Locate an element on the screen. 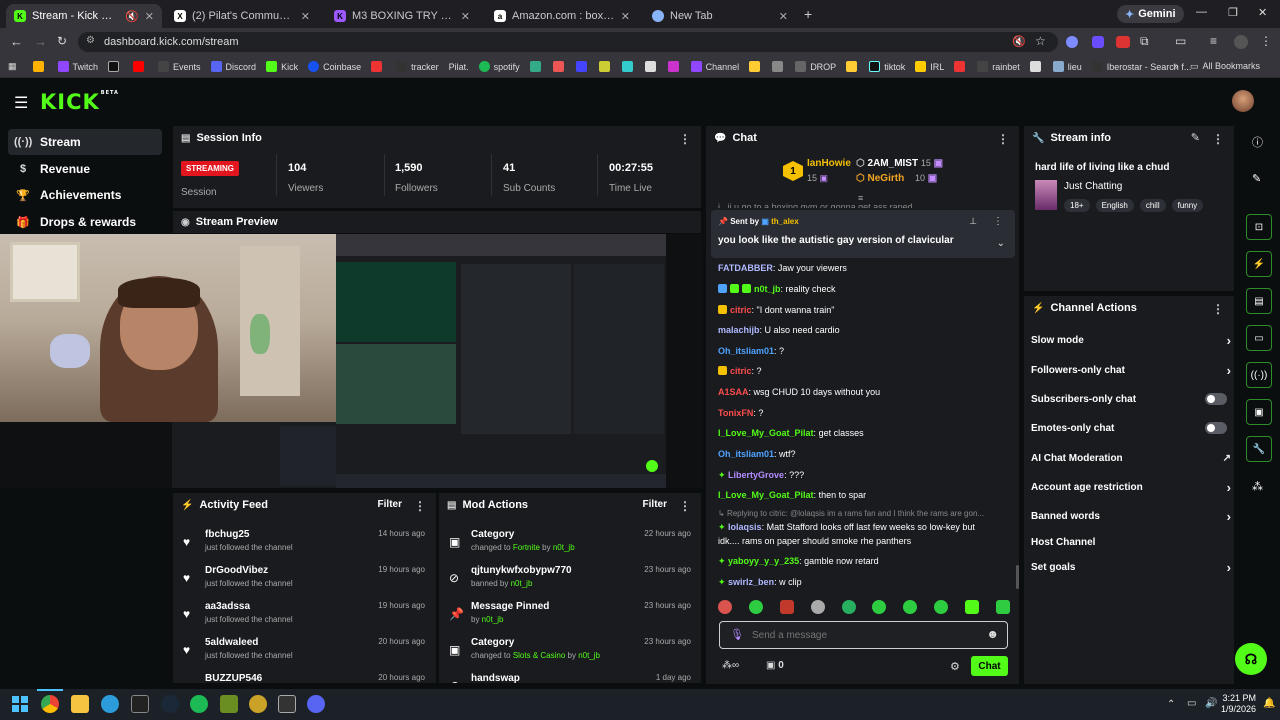 This screenshot has height=720, width=1280. back-icon: ← is located at coordinates (16, 41).